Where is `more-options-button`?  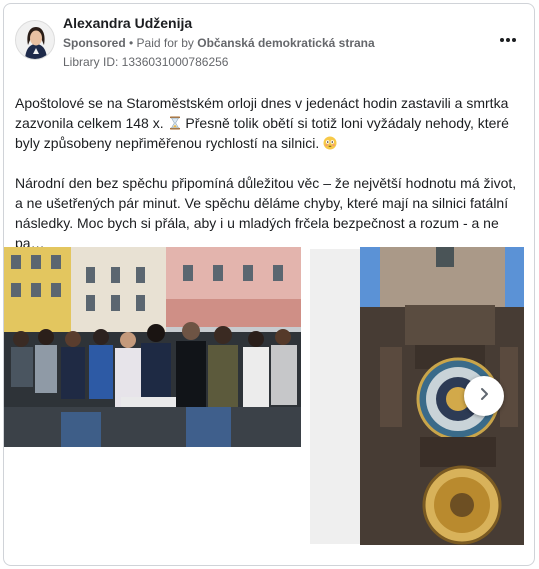
more-options-button is located at coordinates (508, 40).